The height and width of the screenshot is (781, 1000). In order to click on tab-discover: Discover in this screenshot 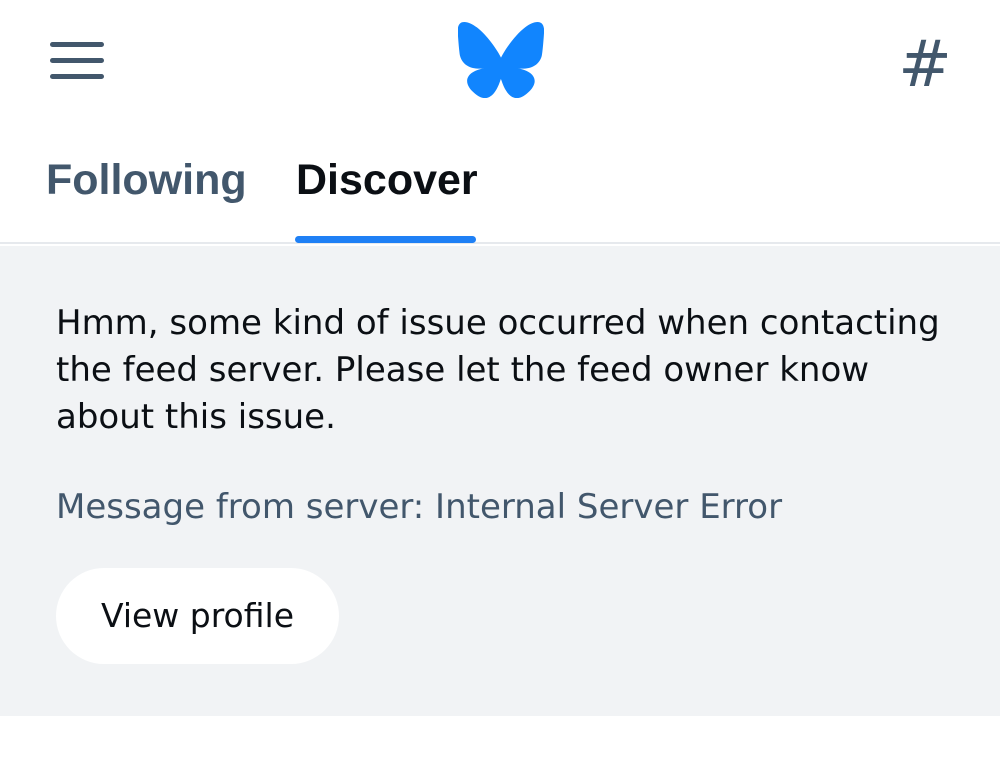, I will do `click(387, 180)`.